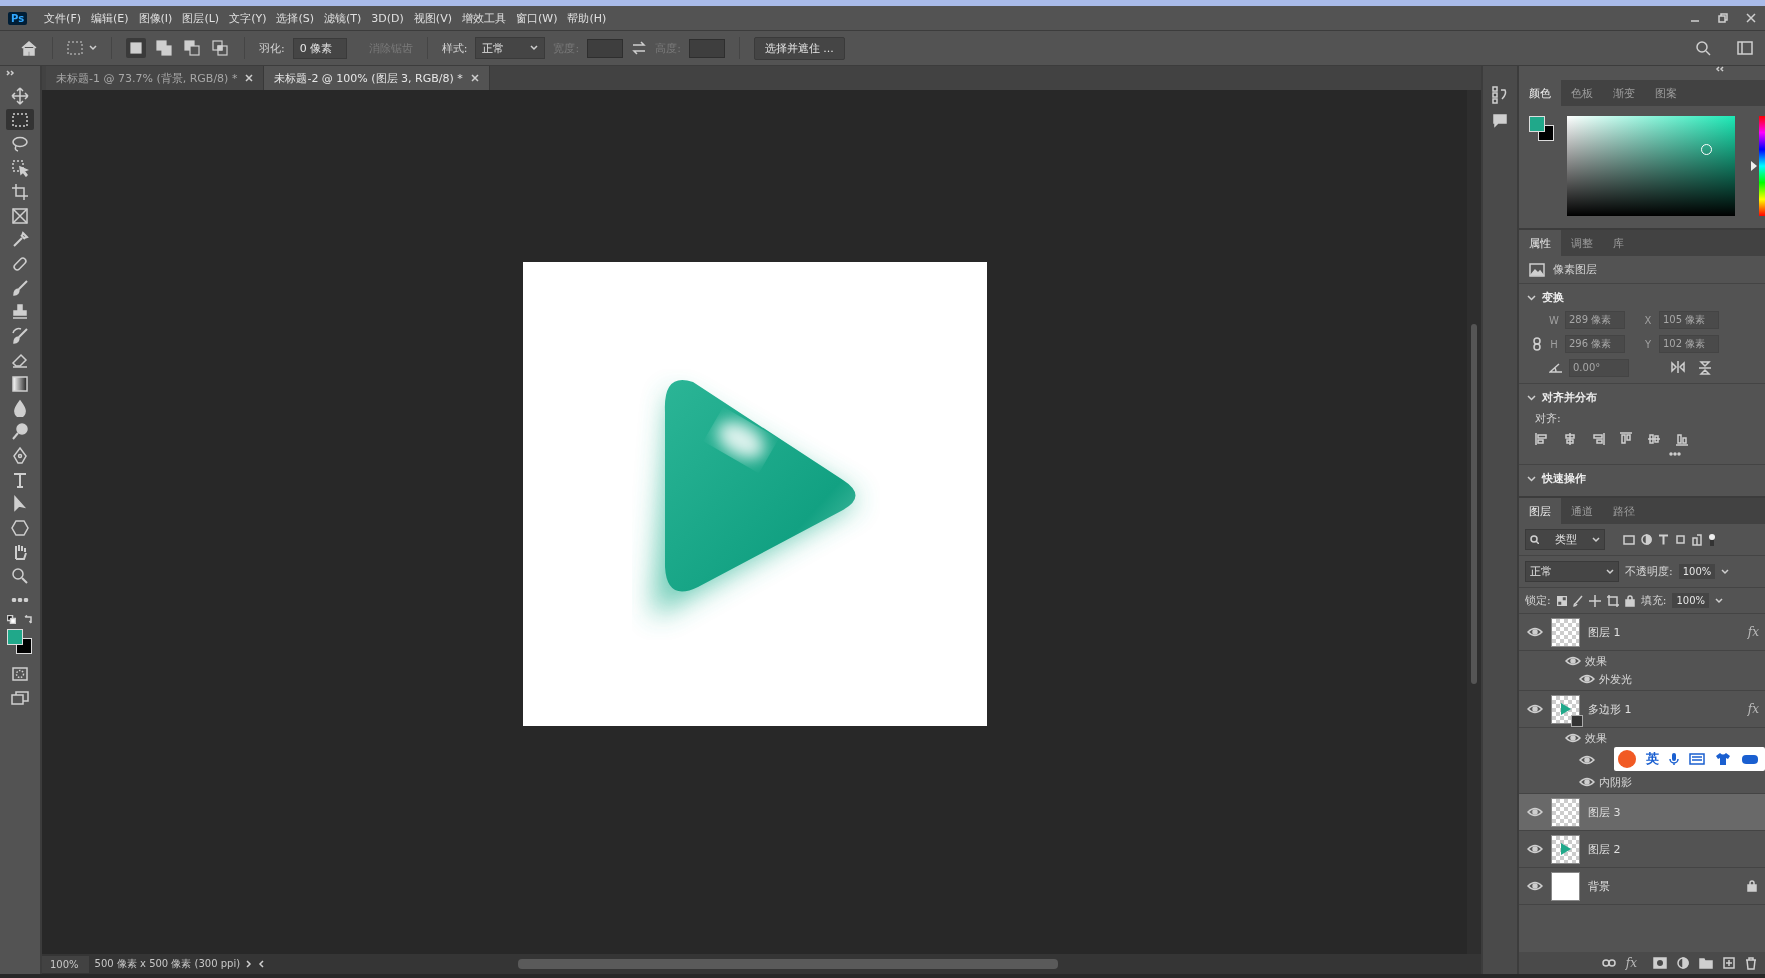  I want to click on home-icon, so click(29, 48).